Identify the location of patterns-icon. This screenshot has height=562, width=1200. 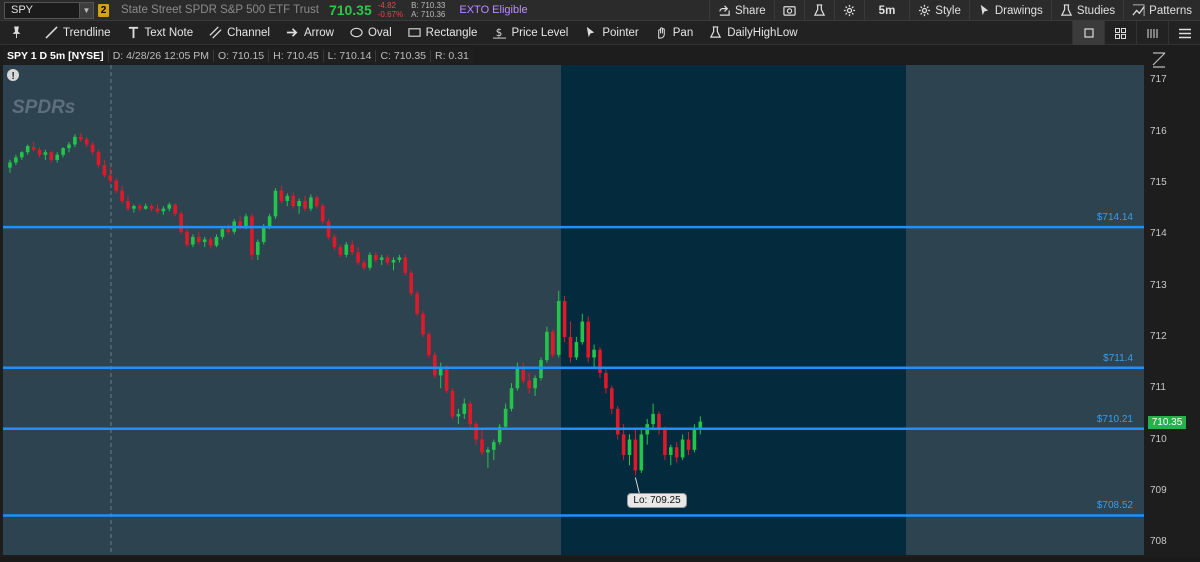
(1138, 10).